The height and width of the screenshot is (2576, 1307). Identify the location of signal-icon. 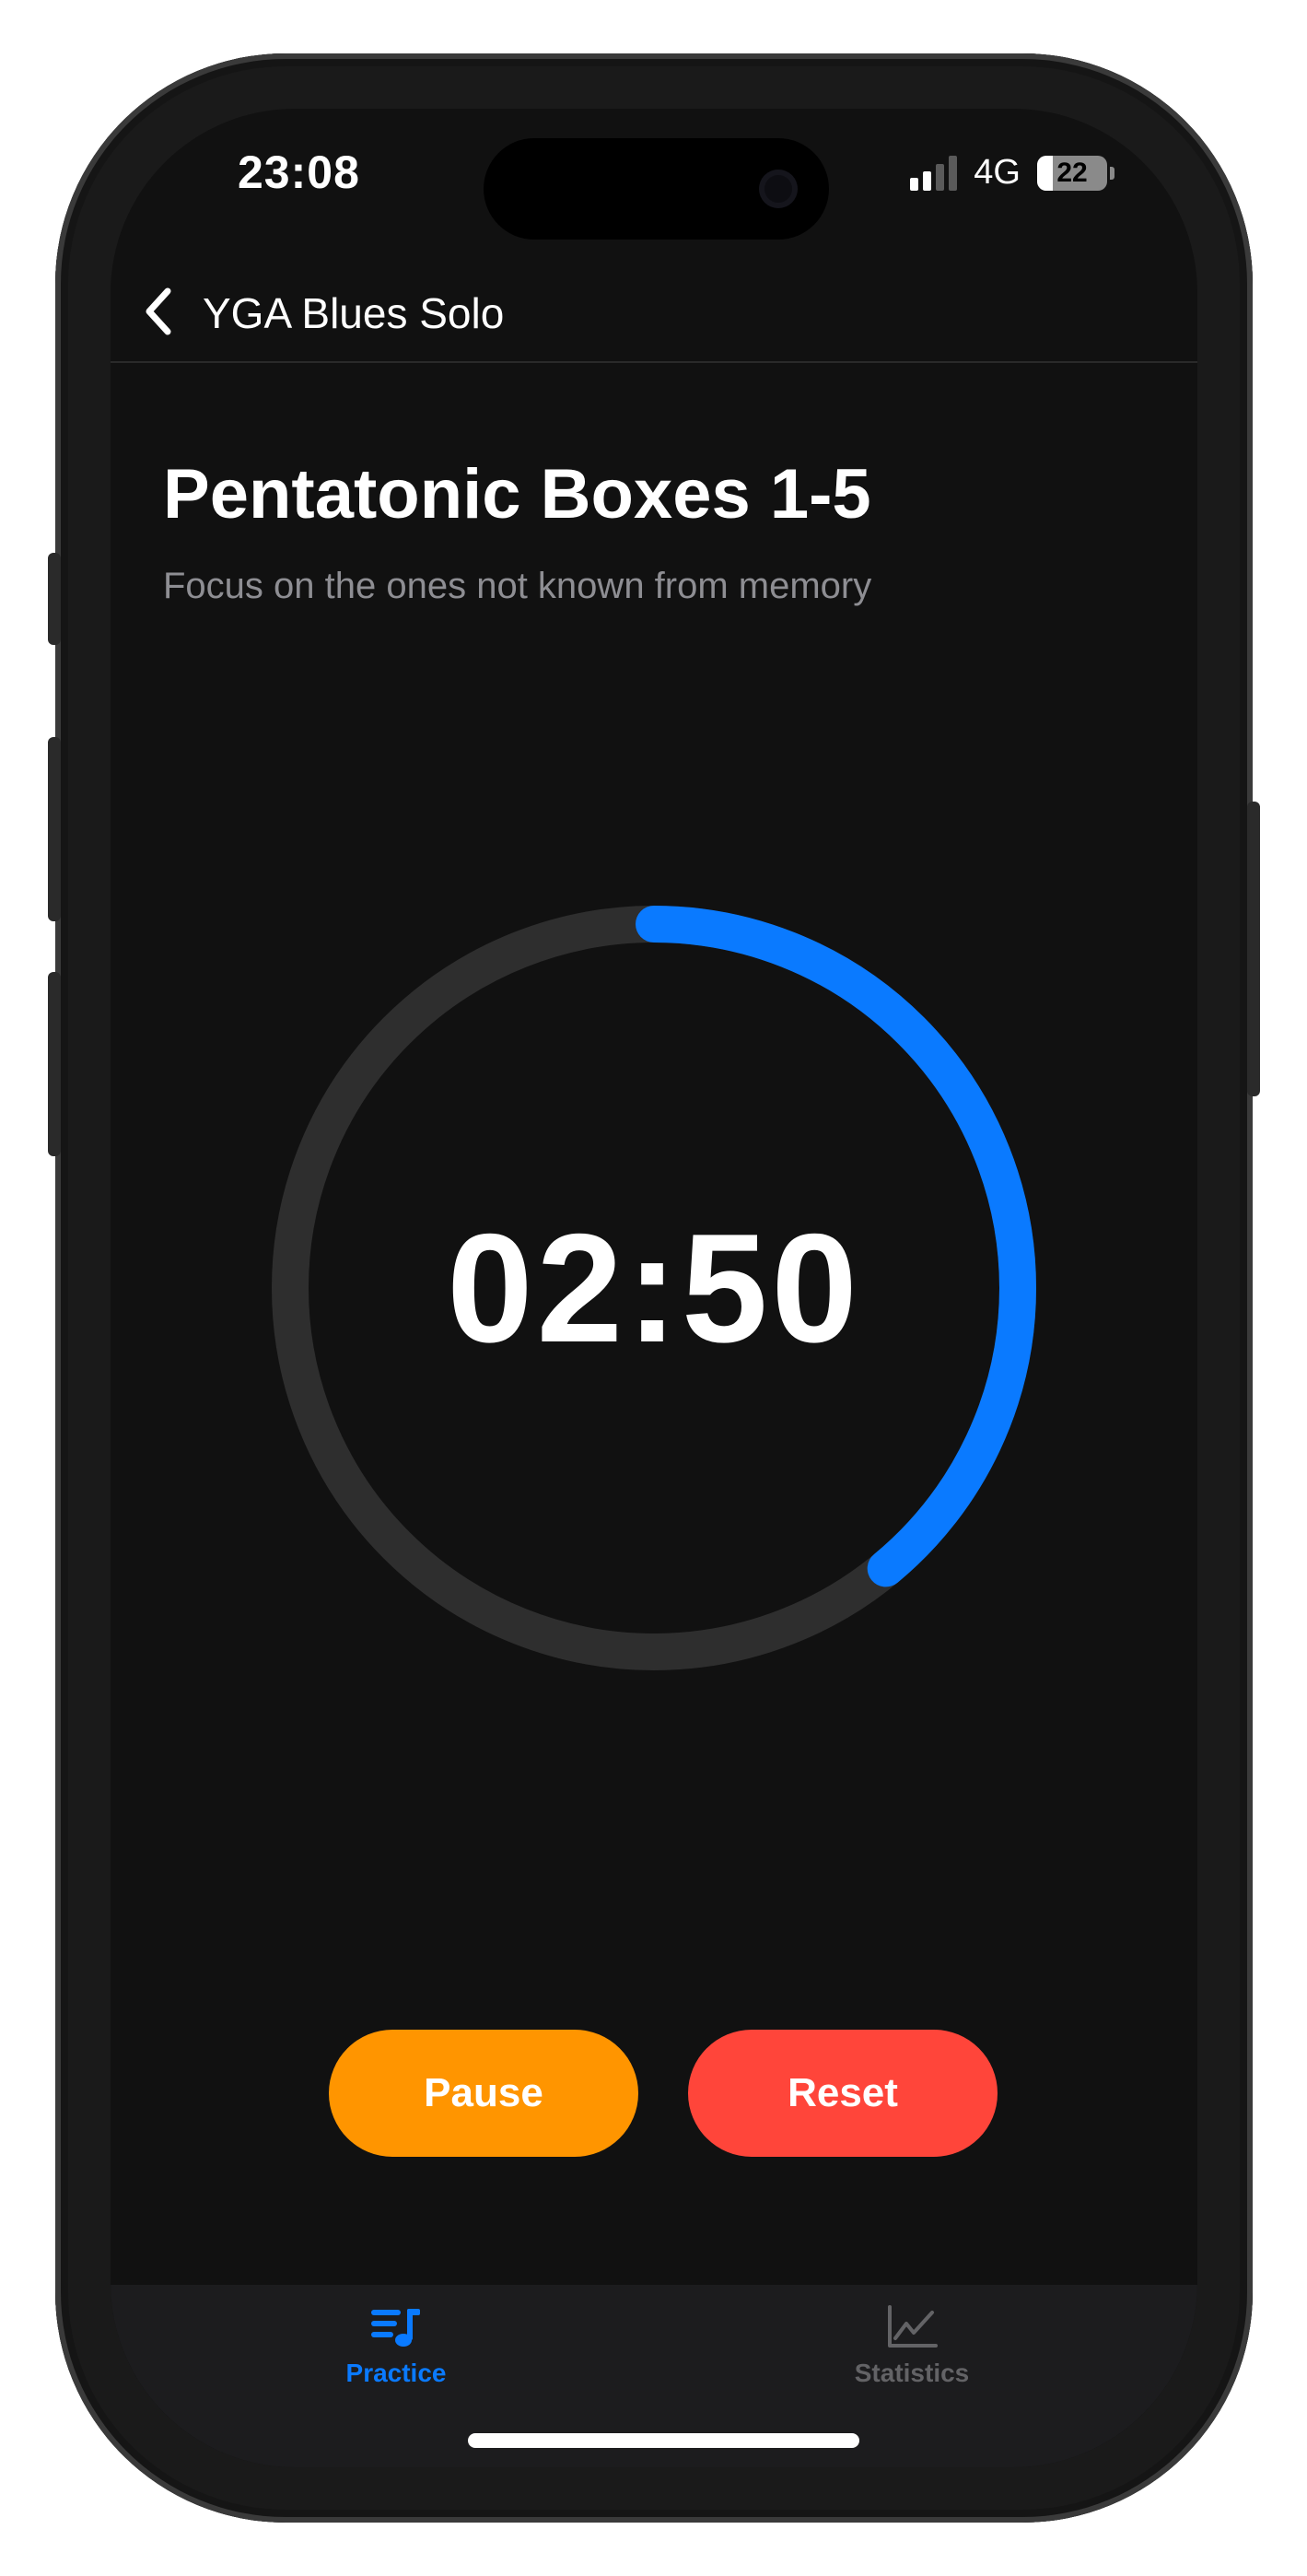
(934, 173).